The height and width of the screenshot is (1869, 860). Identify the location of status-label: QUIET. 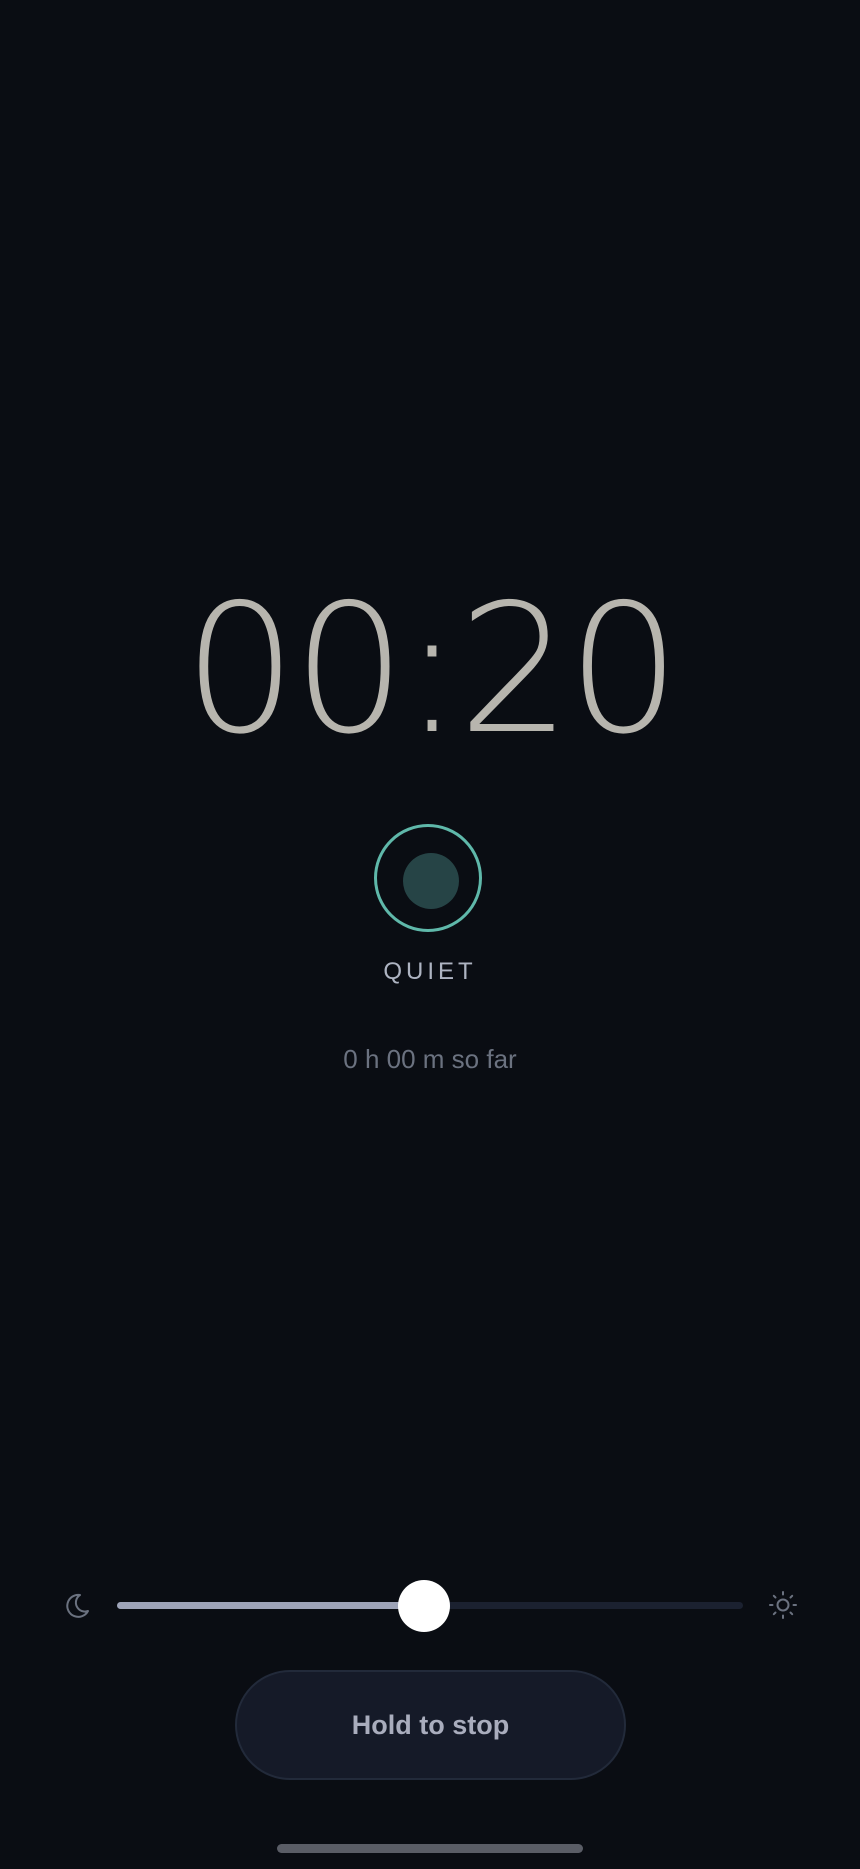
(430, 971).